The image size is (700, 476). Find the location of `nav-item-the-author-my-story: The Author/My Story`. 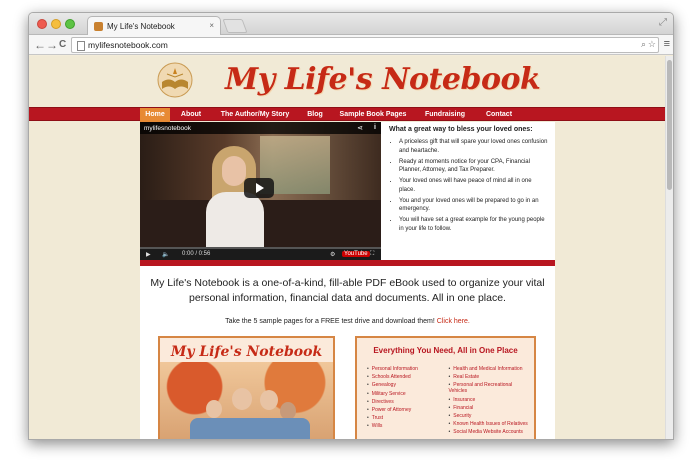

nav-item-the-author-my-story: The Author/My Story is located at coordinates (255, 115).